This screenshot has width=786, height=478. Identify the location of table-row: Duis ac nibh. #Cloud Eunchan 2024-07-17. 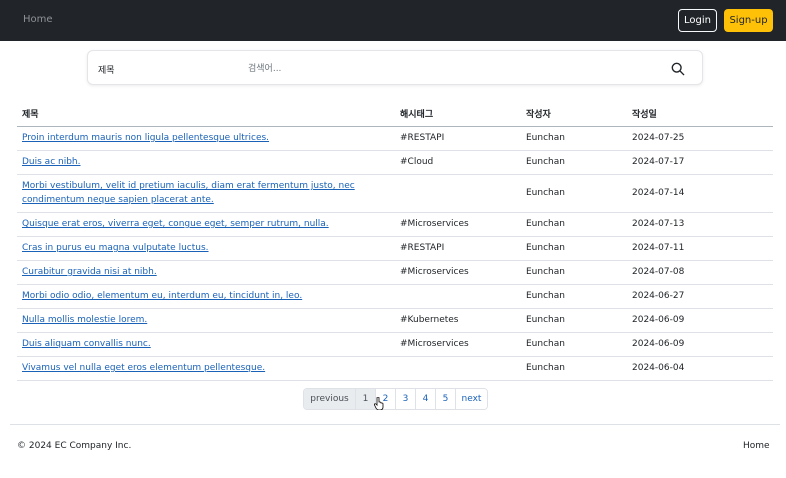
(395, 162).